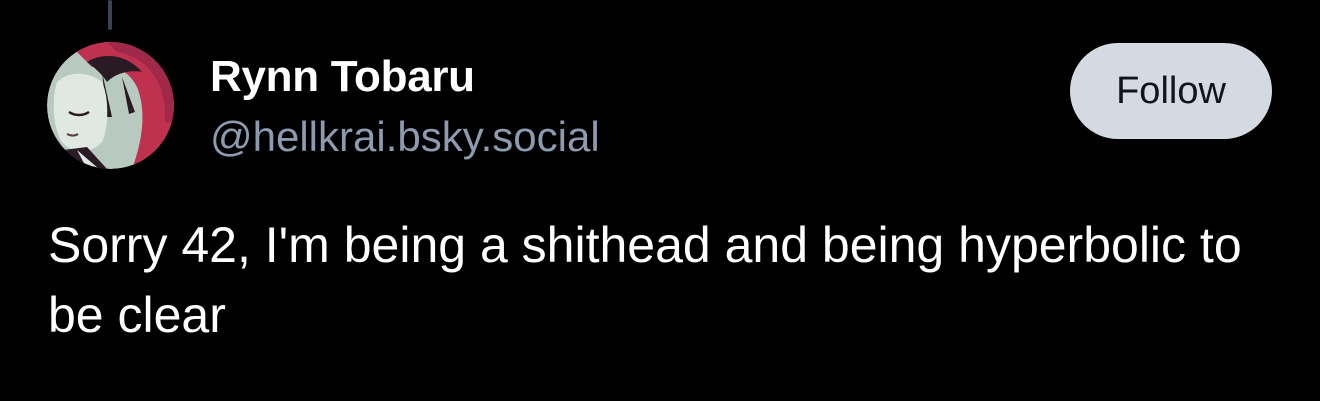 The image size is (1320, 401). Describe the element at coordinates (1171, 91) in the screenshot. I see `follow-button: Follow` at that location.